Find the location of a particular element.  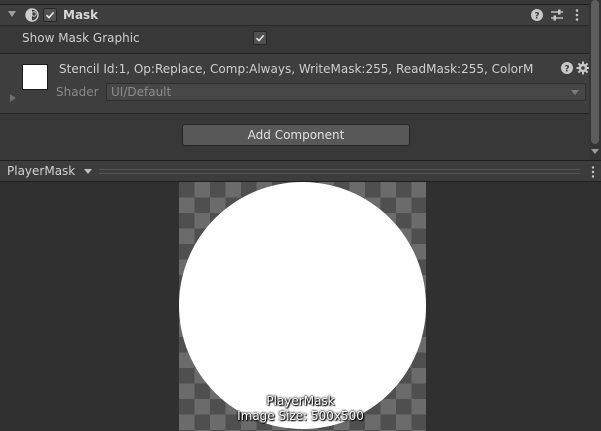

component-enabled-checkbox is located at coordinates (50, 15).